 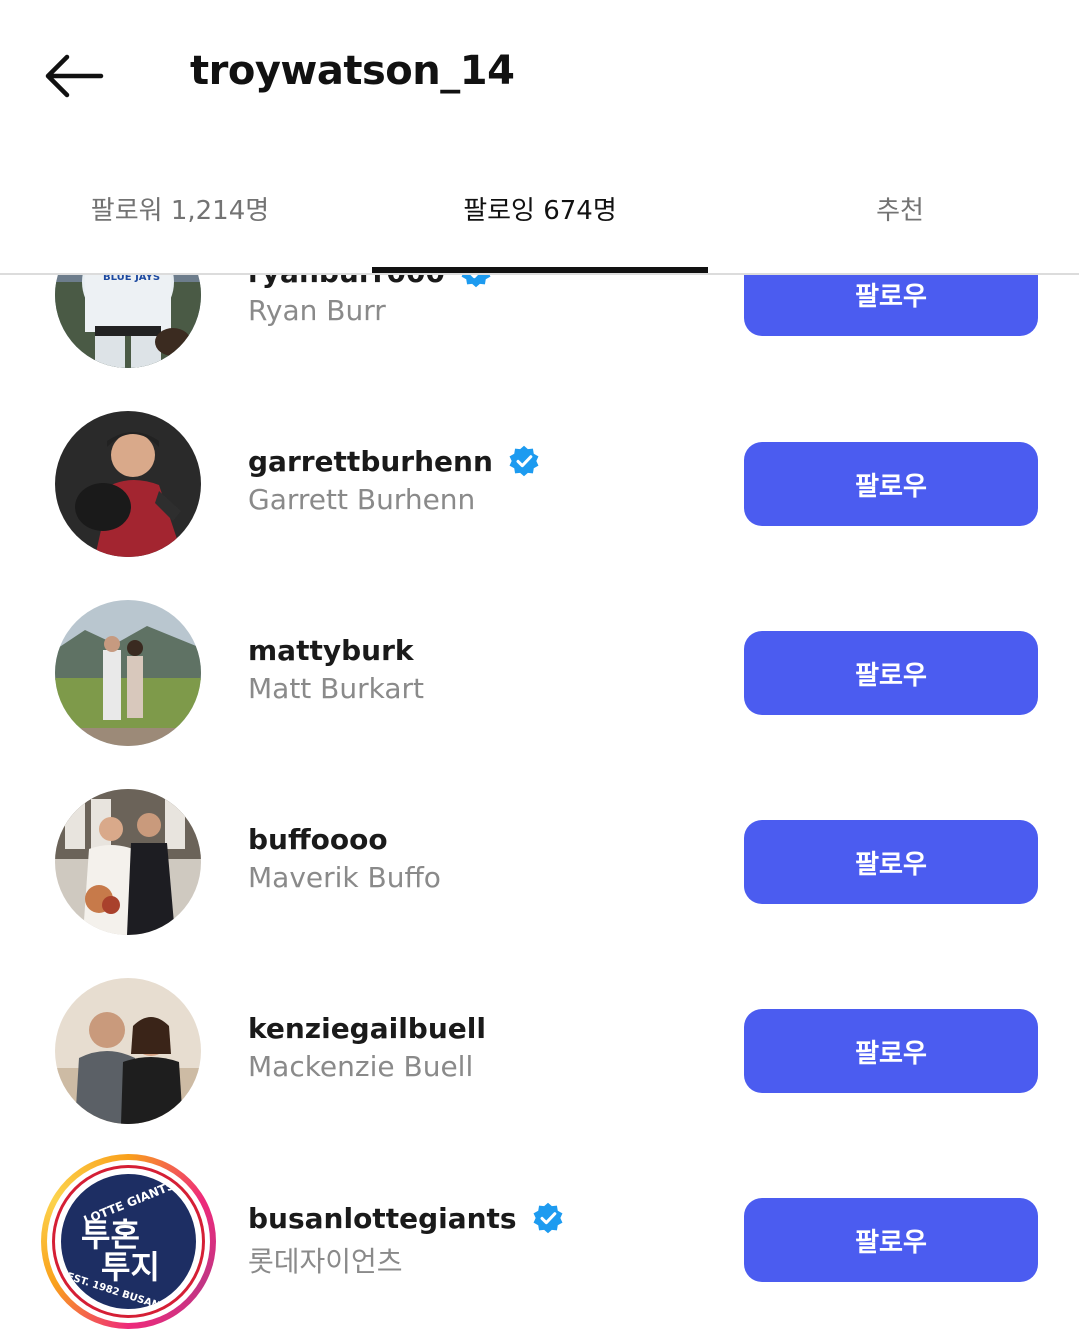 I want to click on list-item: garrettburhenn Garrett Burhenn 팔로우, so click(x=539, y=505).